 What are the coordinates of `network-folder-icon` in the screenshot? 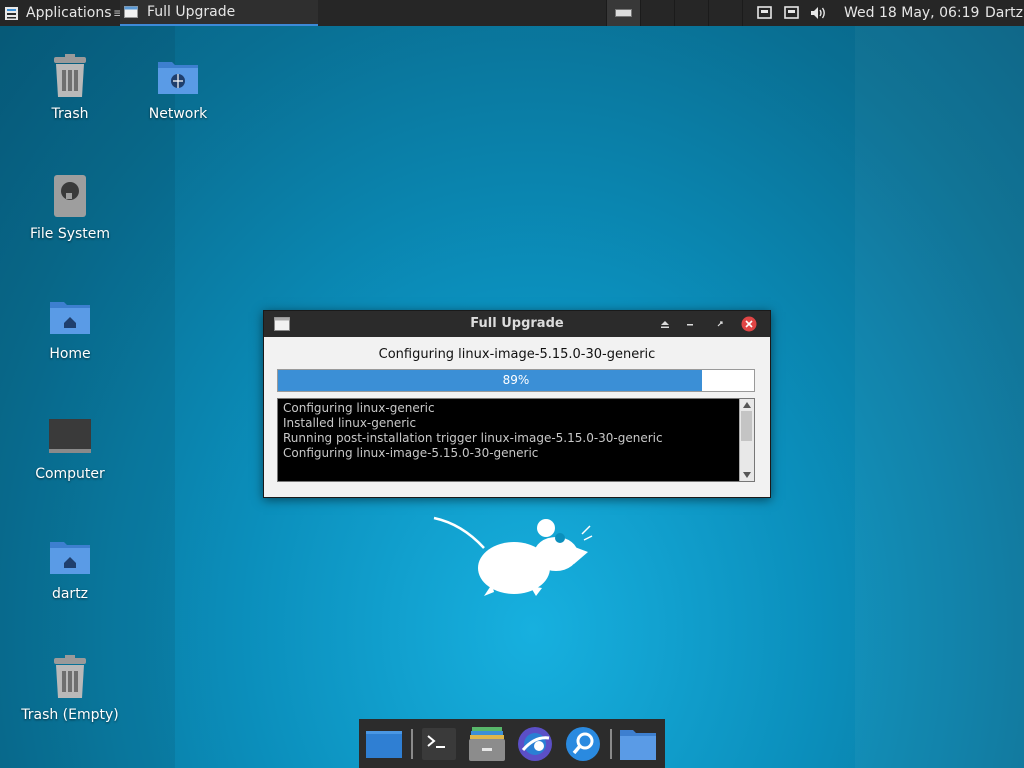 It's located at (178, 76).